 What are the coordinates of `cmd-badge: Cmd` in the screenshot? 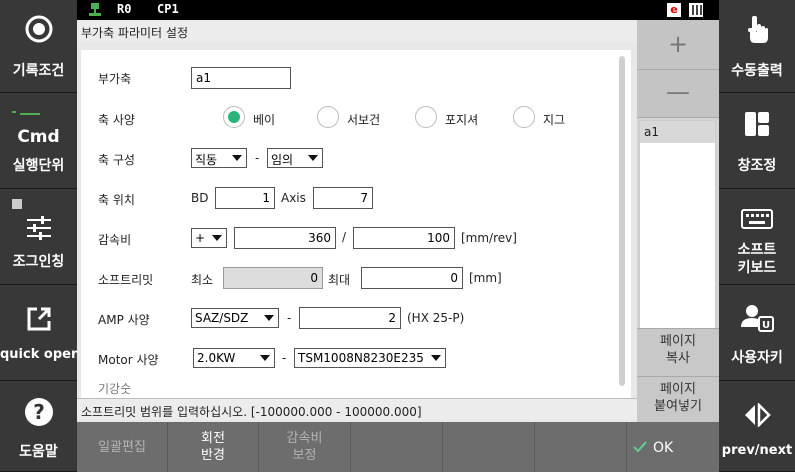 It's located at (38, 137).